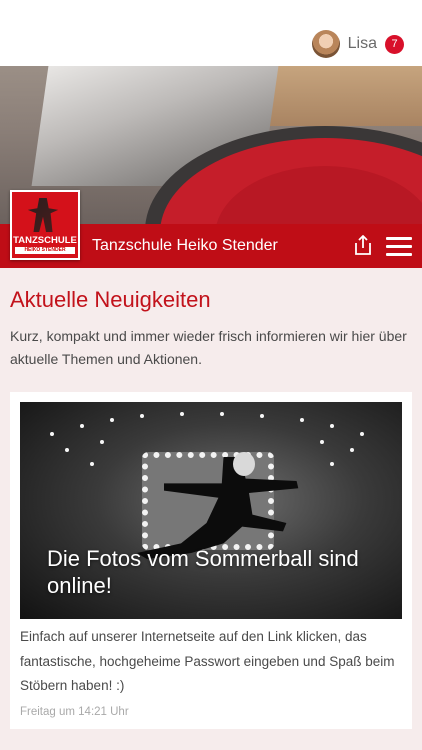 The height and width of the screenshot is (750, 422). What do you see at coordinates (362, 44) in the screenshot?
I see `user-name: Lisa` at bounding box center [362, 44].